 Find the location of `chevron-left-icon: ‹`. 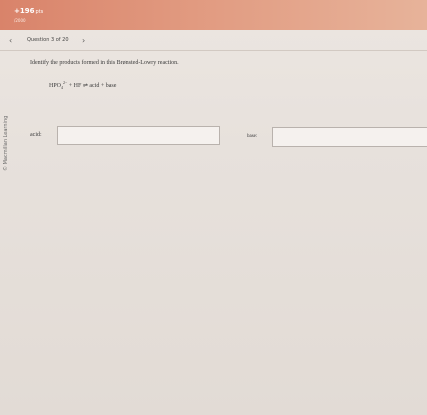

chevron-left-icon: ‹ is located at coordinates (10, 40).